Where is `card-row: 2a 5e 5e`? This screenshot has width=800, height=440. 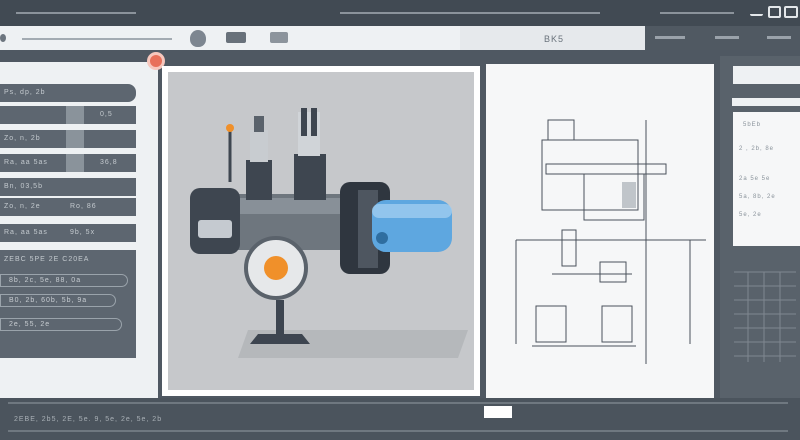 card-row: 2a 5e 5e is located at coordinates (755, 179).